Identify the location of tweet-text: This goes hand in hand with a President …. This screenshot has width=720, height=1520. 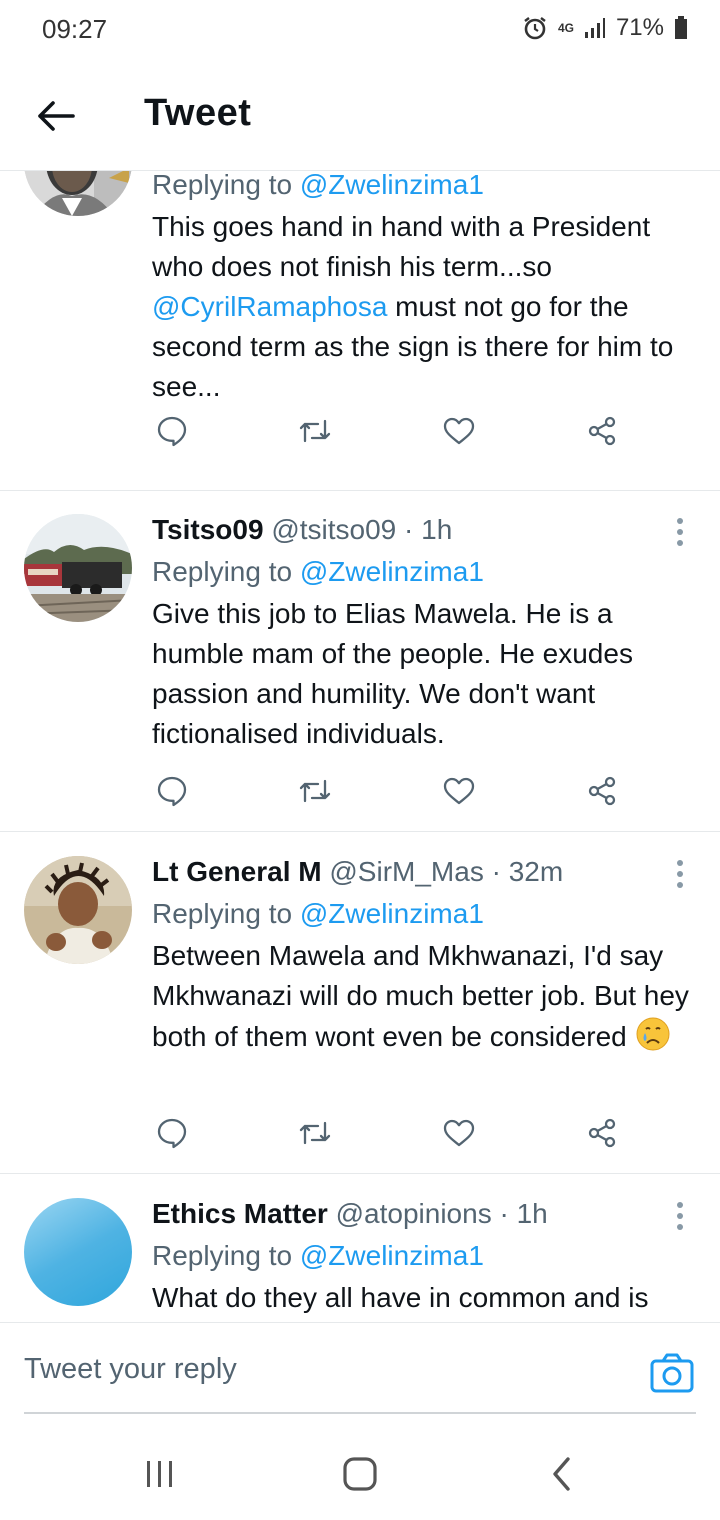
(422, 307).